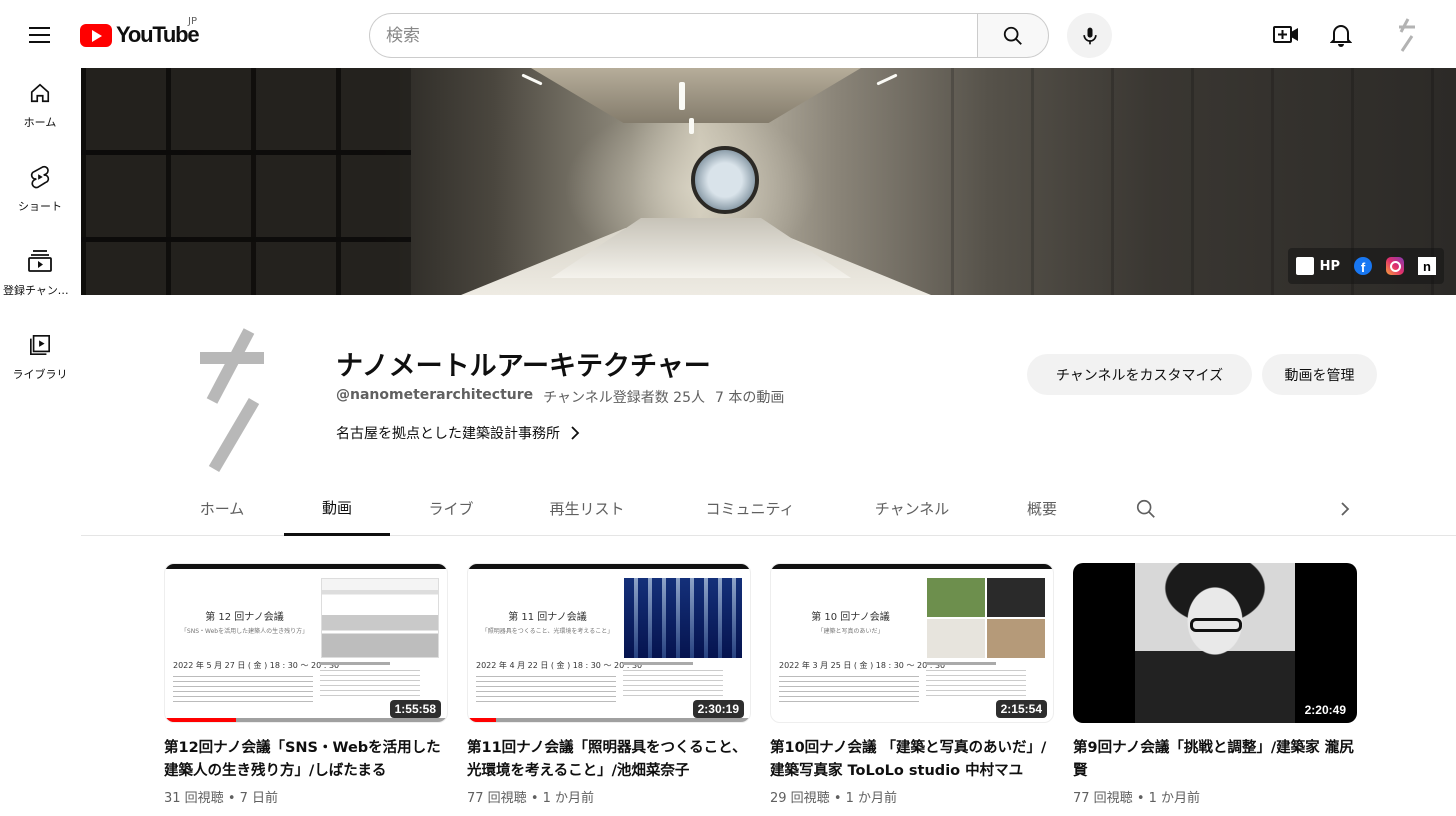  What do you see at coordinates (40, 345) in the screenshot?
I see `library-icon` at bounding box center [40, 345].